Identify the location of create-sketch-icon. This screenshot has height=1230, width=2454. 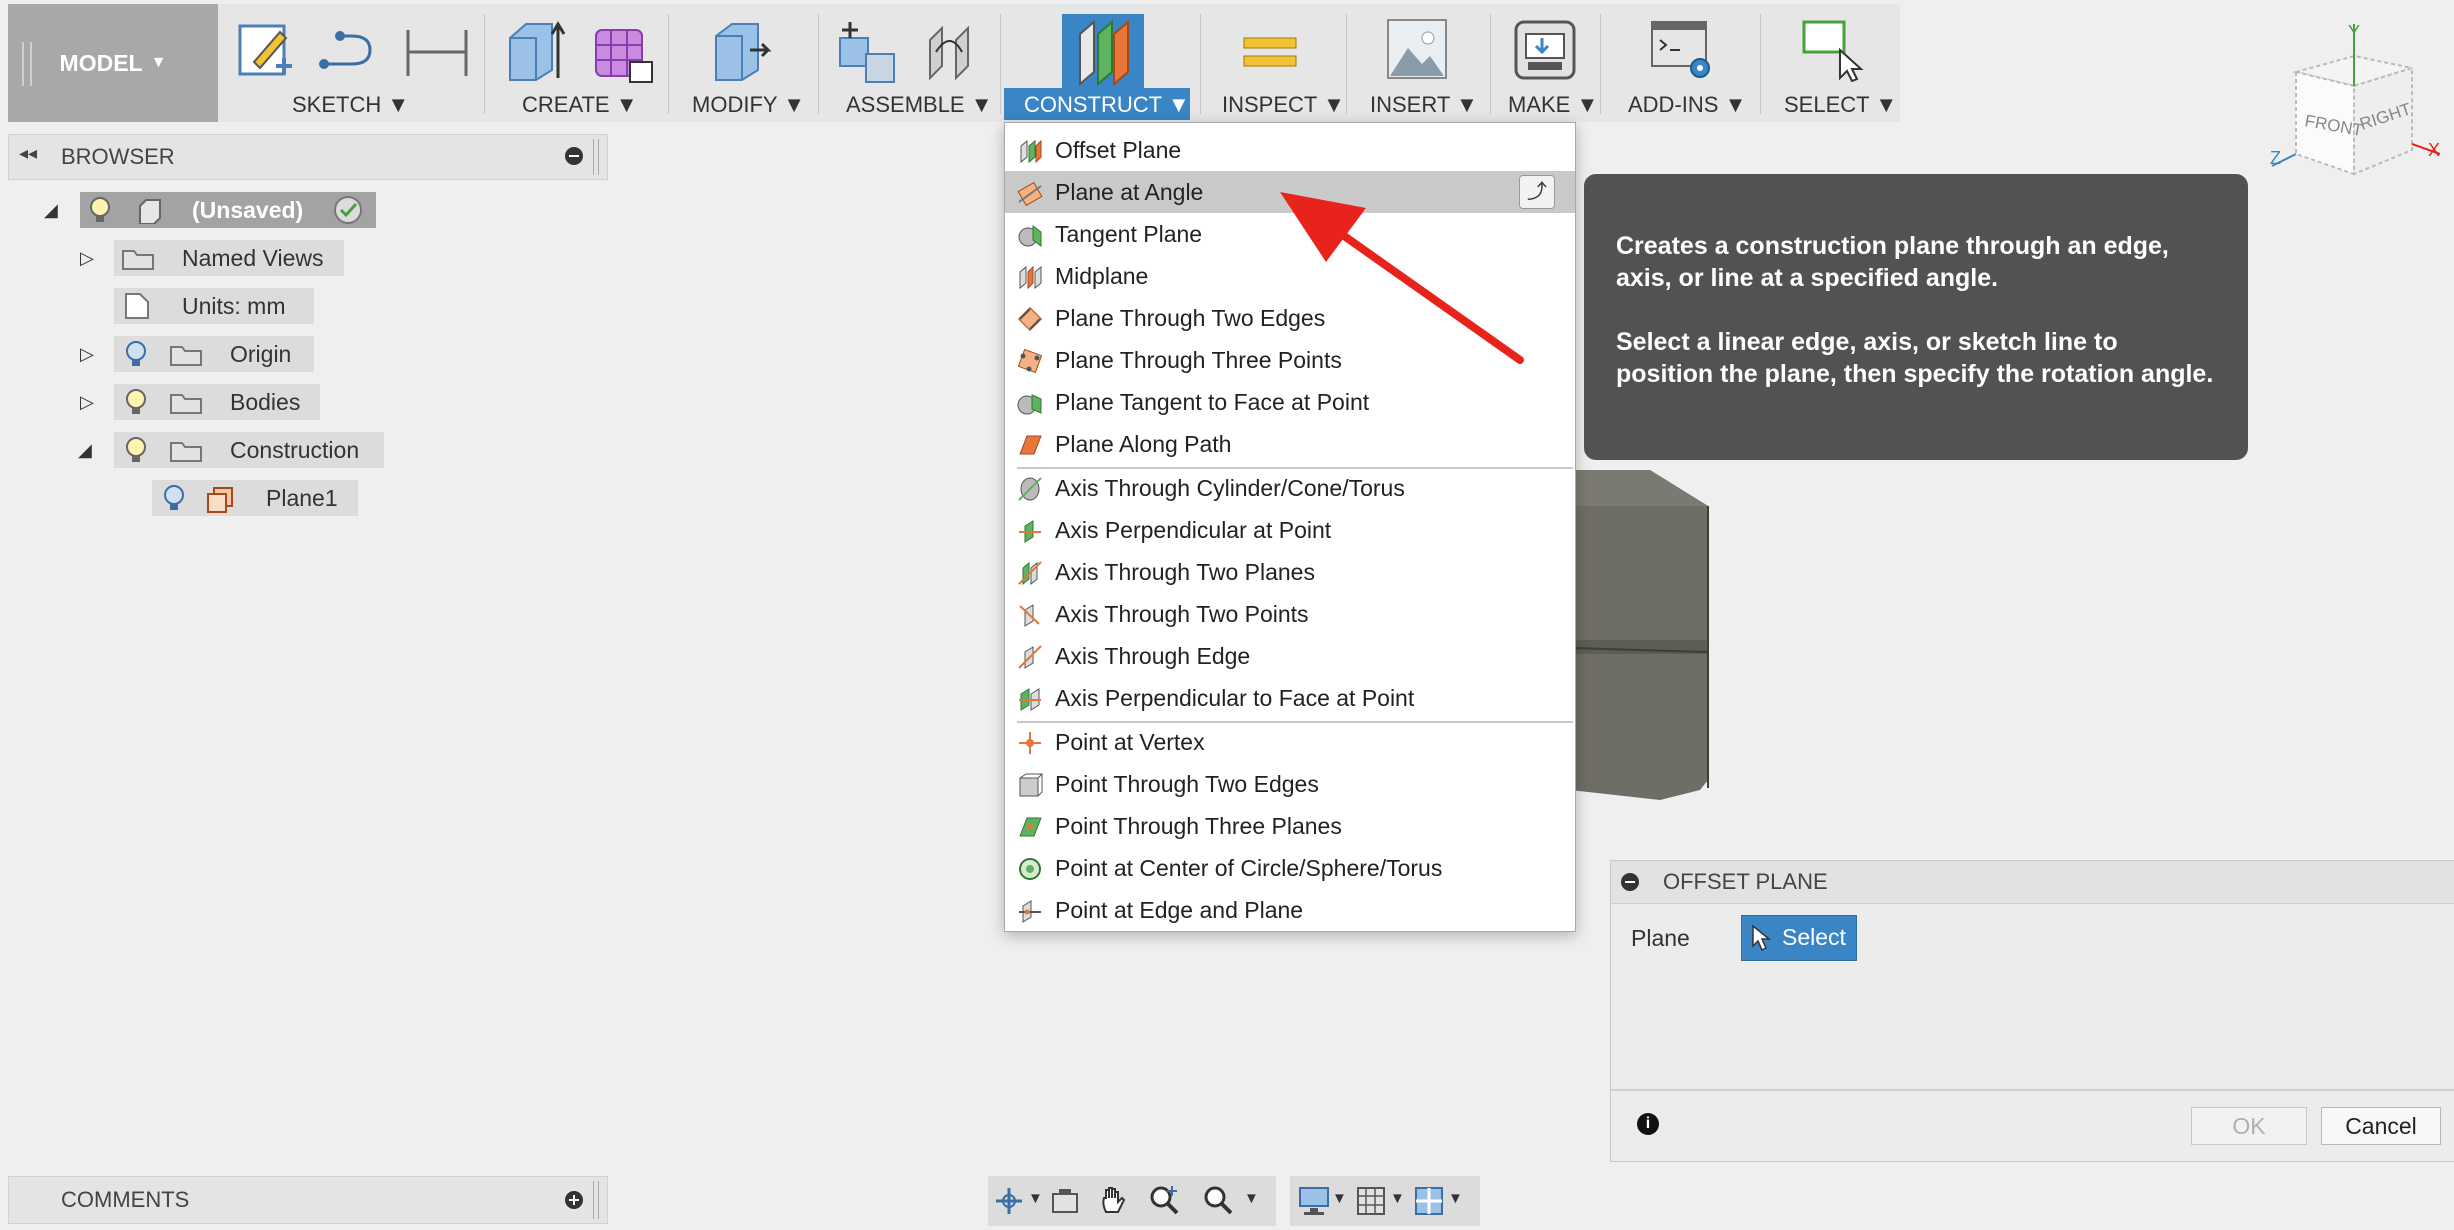
(266, 50).